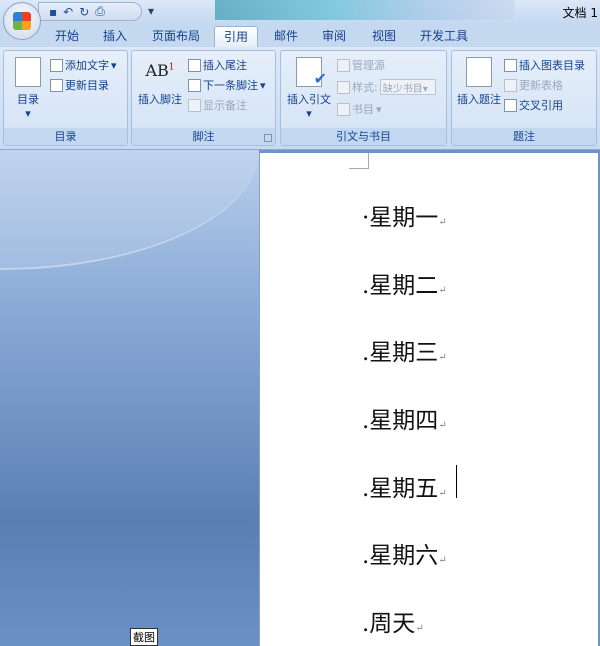 Image resolution: width=600 pixels, height=646 pixels. I want to click on manage-sources-label: 管理源, so click(368, 65).